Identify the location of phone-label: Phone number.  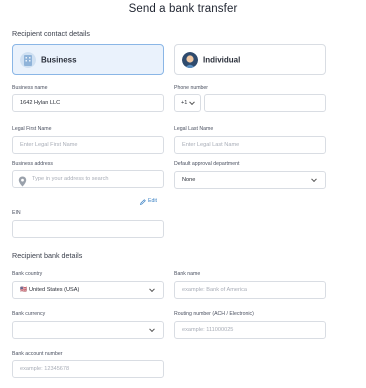
(191, 88).